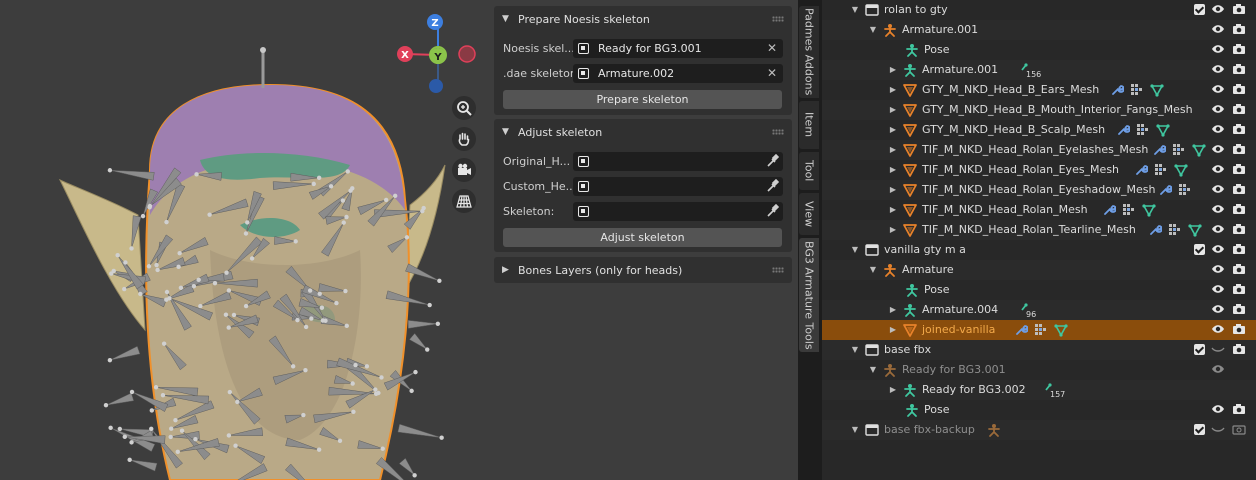 Image resolution: width=1256 pixels, height=480 pixels. What do you see at coordinates (1039, 310) in the screenshot?
I see `outliner-object-row: ▶ Armature.004 96` at bounding box center [1039, 310].